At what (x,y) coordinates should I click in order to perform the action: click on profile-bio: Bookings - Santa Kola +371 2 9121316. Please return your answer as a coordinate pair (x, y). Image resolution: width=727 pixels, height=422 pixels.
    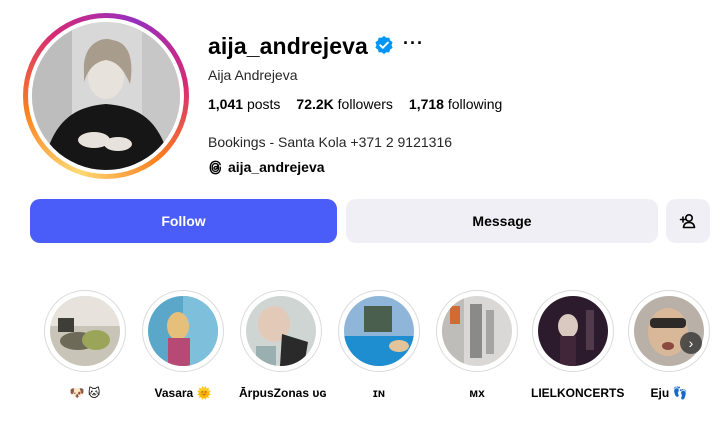
    Looking at the image, I should click on (330, 142).